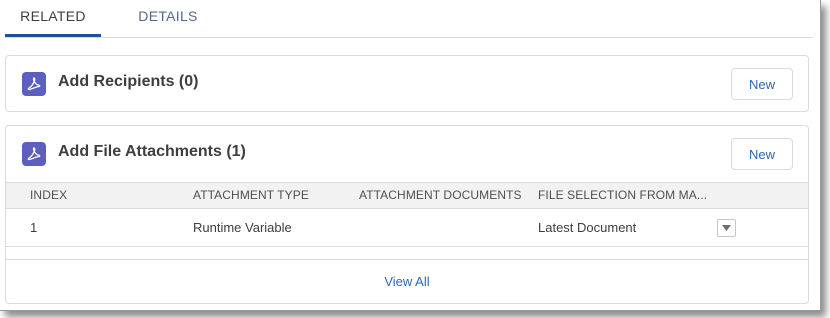 This screenshot has height=318, width=830. Describe the element at coordinates (407, 228) in the screenshot. I see `table-row: 1 Runtime Variable Latest Document` at that location.